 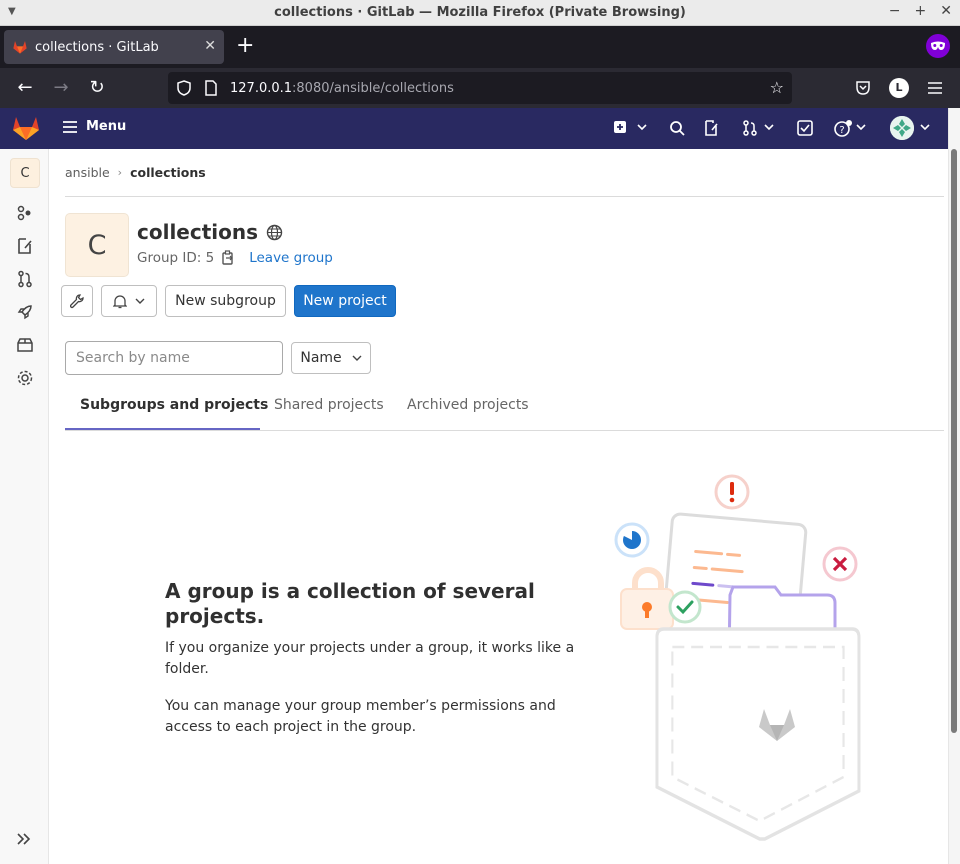 I want to click on page-icon, so click(x=211, y=88).